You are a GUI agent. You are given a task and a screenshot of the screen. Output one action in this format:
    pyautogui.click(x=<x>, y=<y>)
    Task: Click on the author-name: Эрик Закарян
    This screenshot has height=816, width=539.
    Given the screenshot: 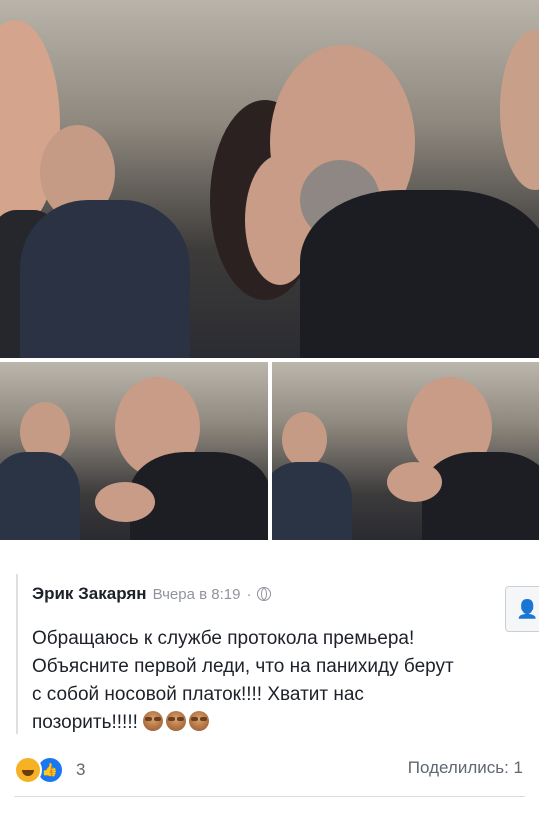 What is the action you would take?
    pyautogui.click(x=89, y=594)
    